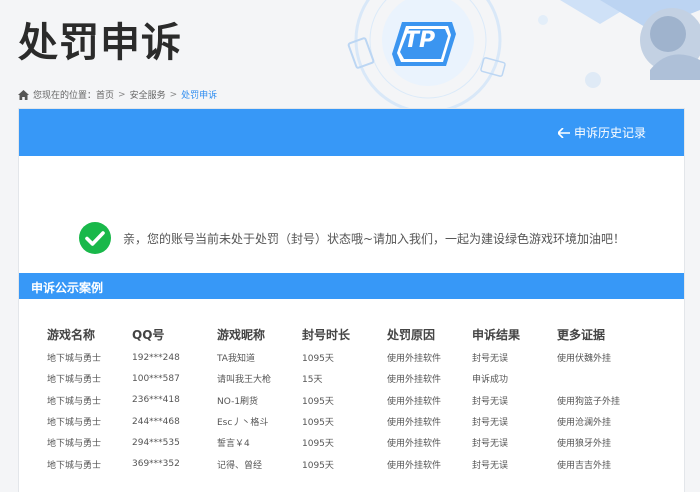 This screenshot has width=700, height=492. I want to click on table-cell: 使用沧澜外挂, so click(584, 423).